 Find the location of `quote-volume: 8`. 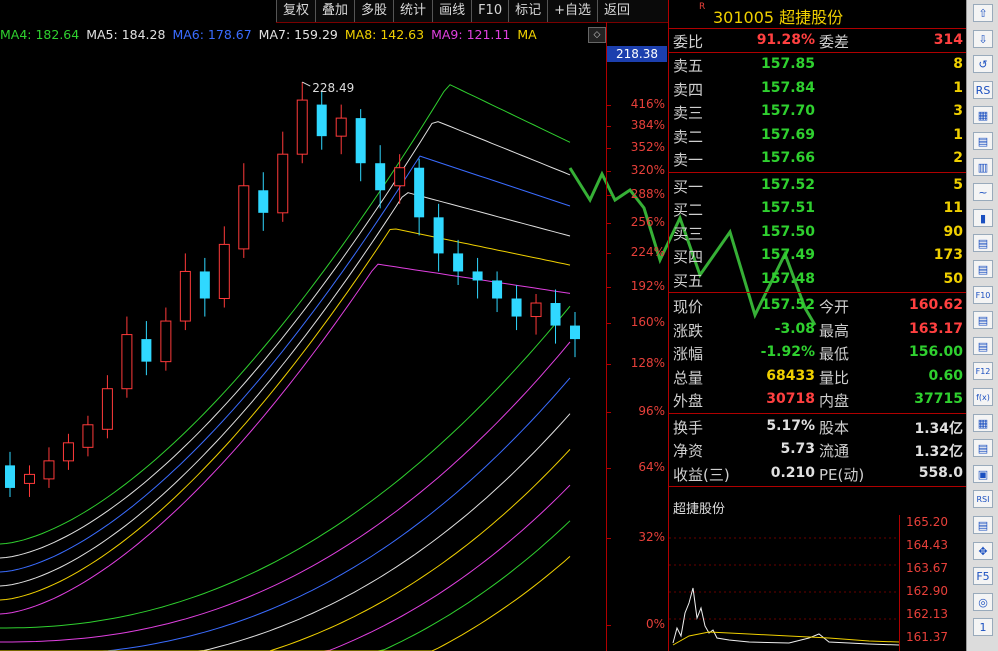

quote-volume: 8 is located at coordinates (958, 64).